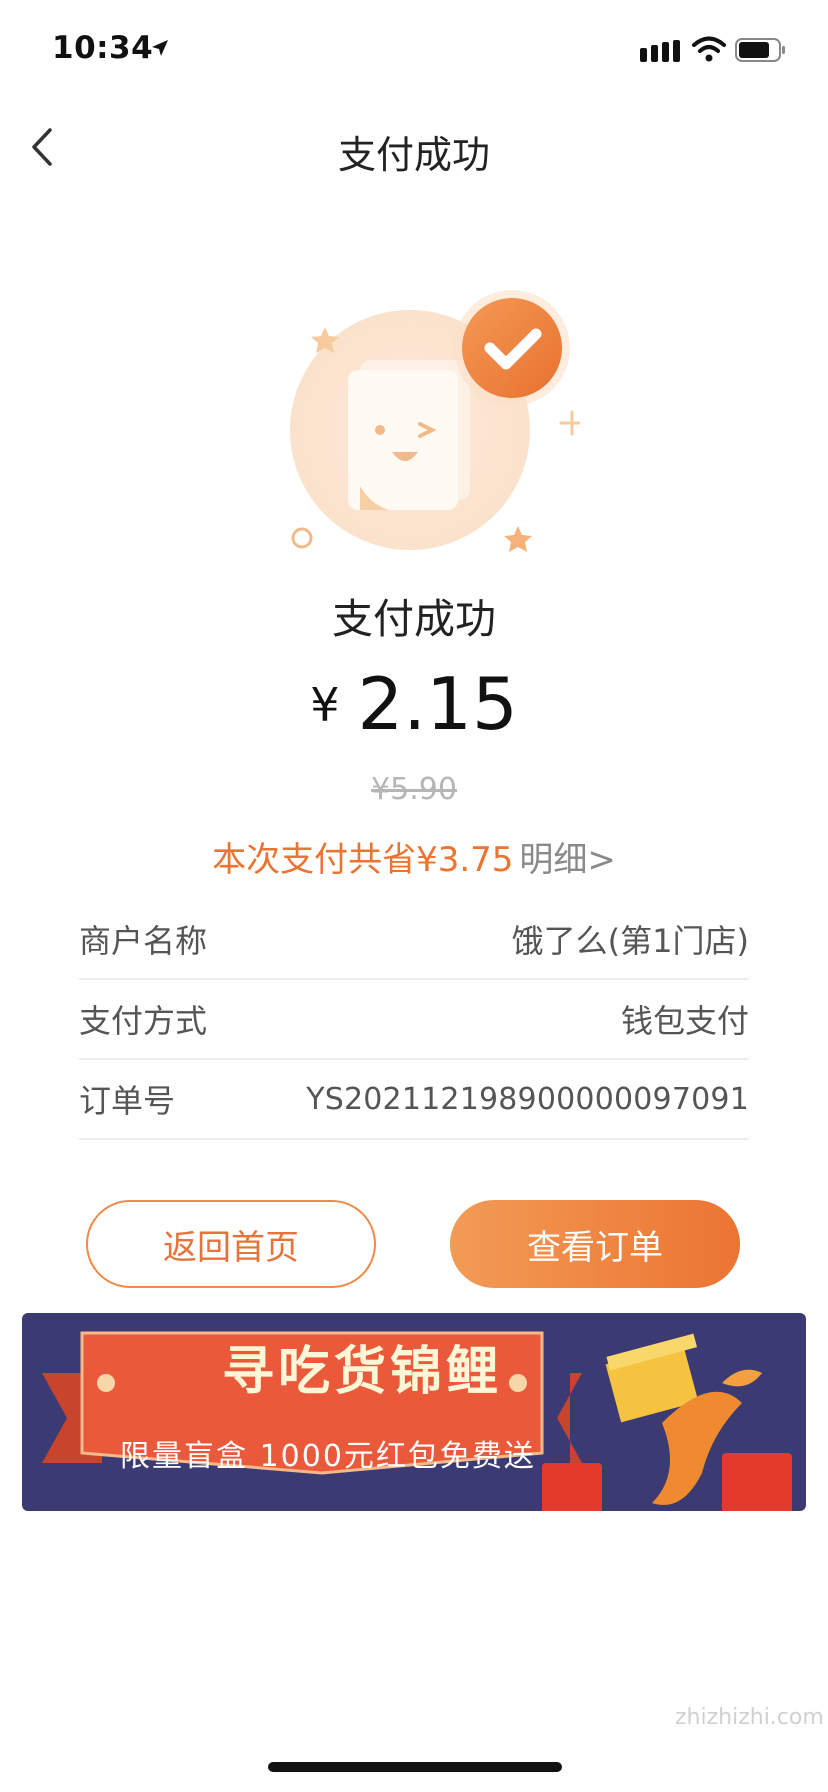 The height and width of the screenshot is (1792, 828). Describe the element at coordinates (328, 1456) in the screenshot. I see `banner-subtitle: 限量盲盒 1000元红包免费送` at that location.